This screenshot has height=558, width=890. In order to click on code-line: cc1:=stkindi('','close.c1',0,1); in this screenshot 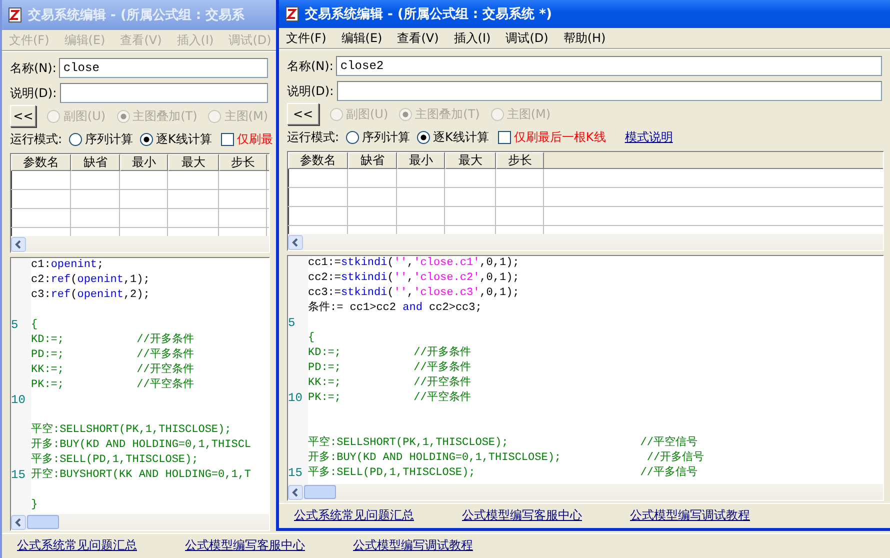, I will do `click(414, 263)`.